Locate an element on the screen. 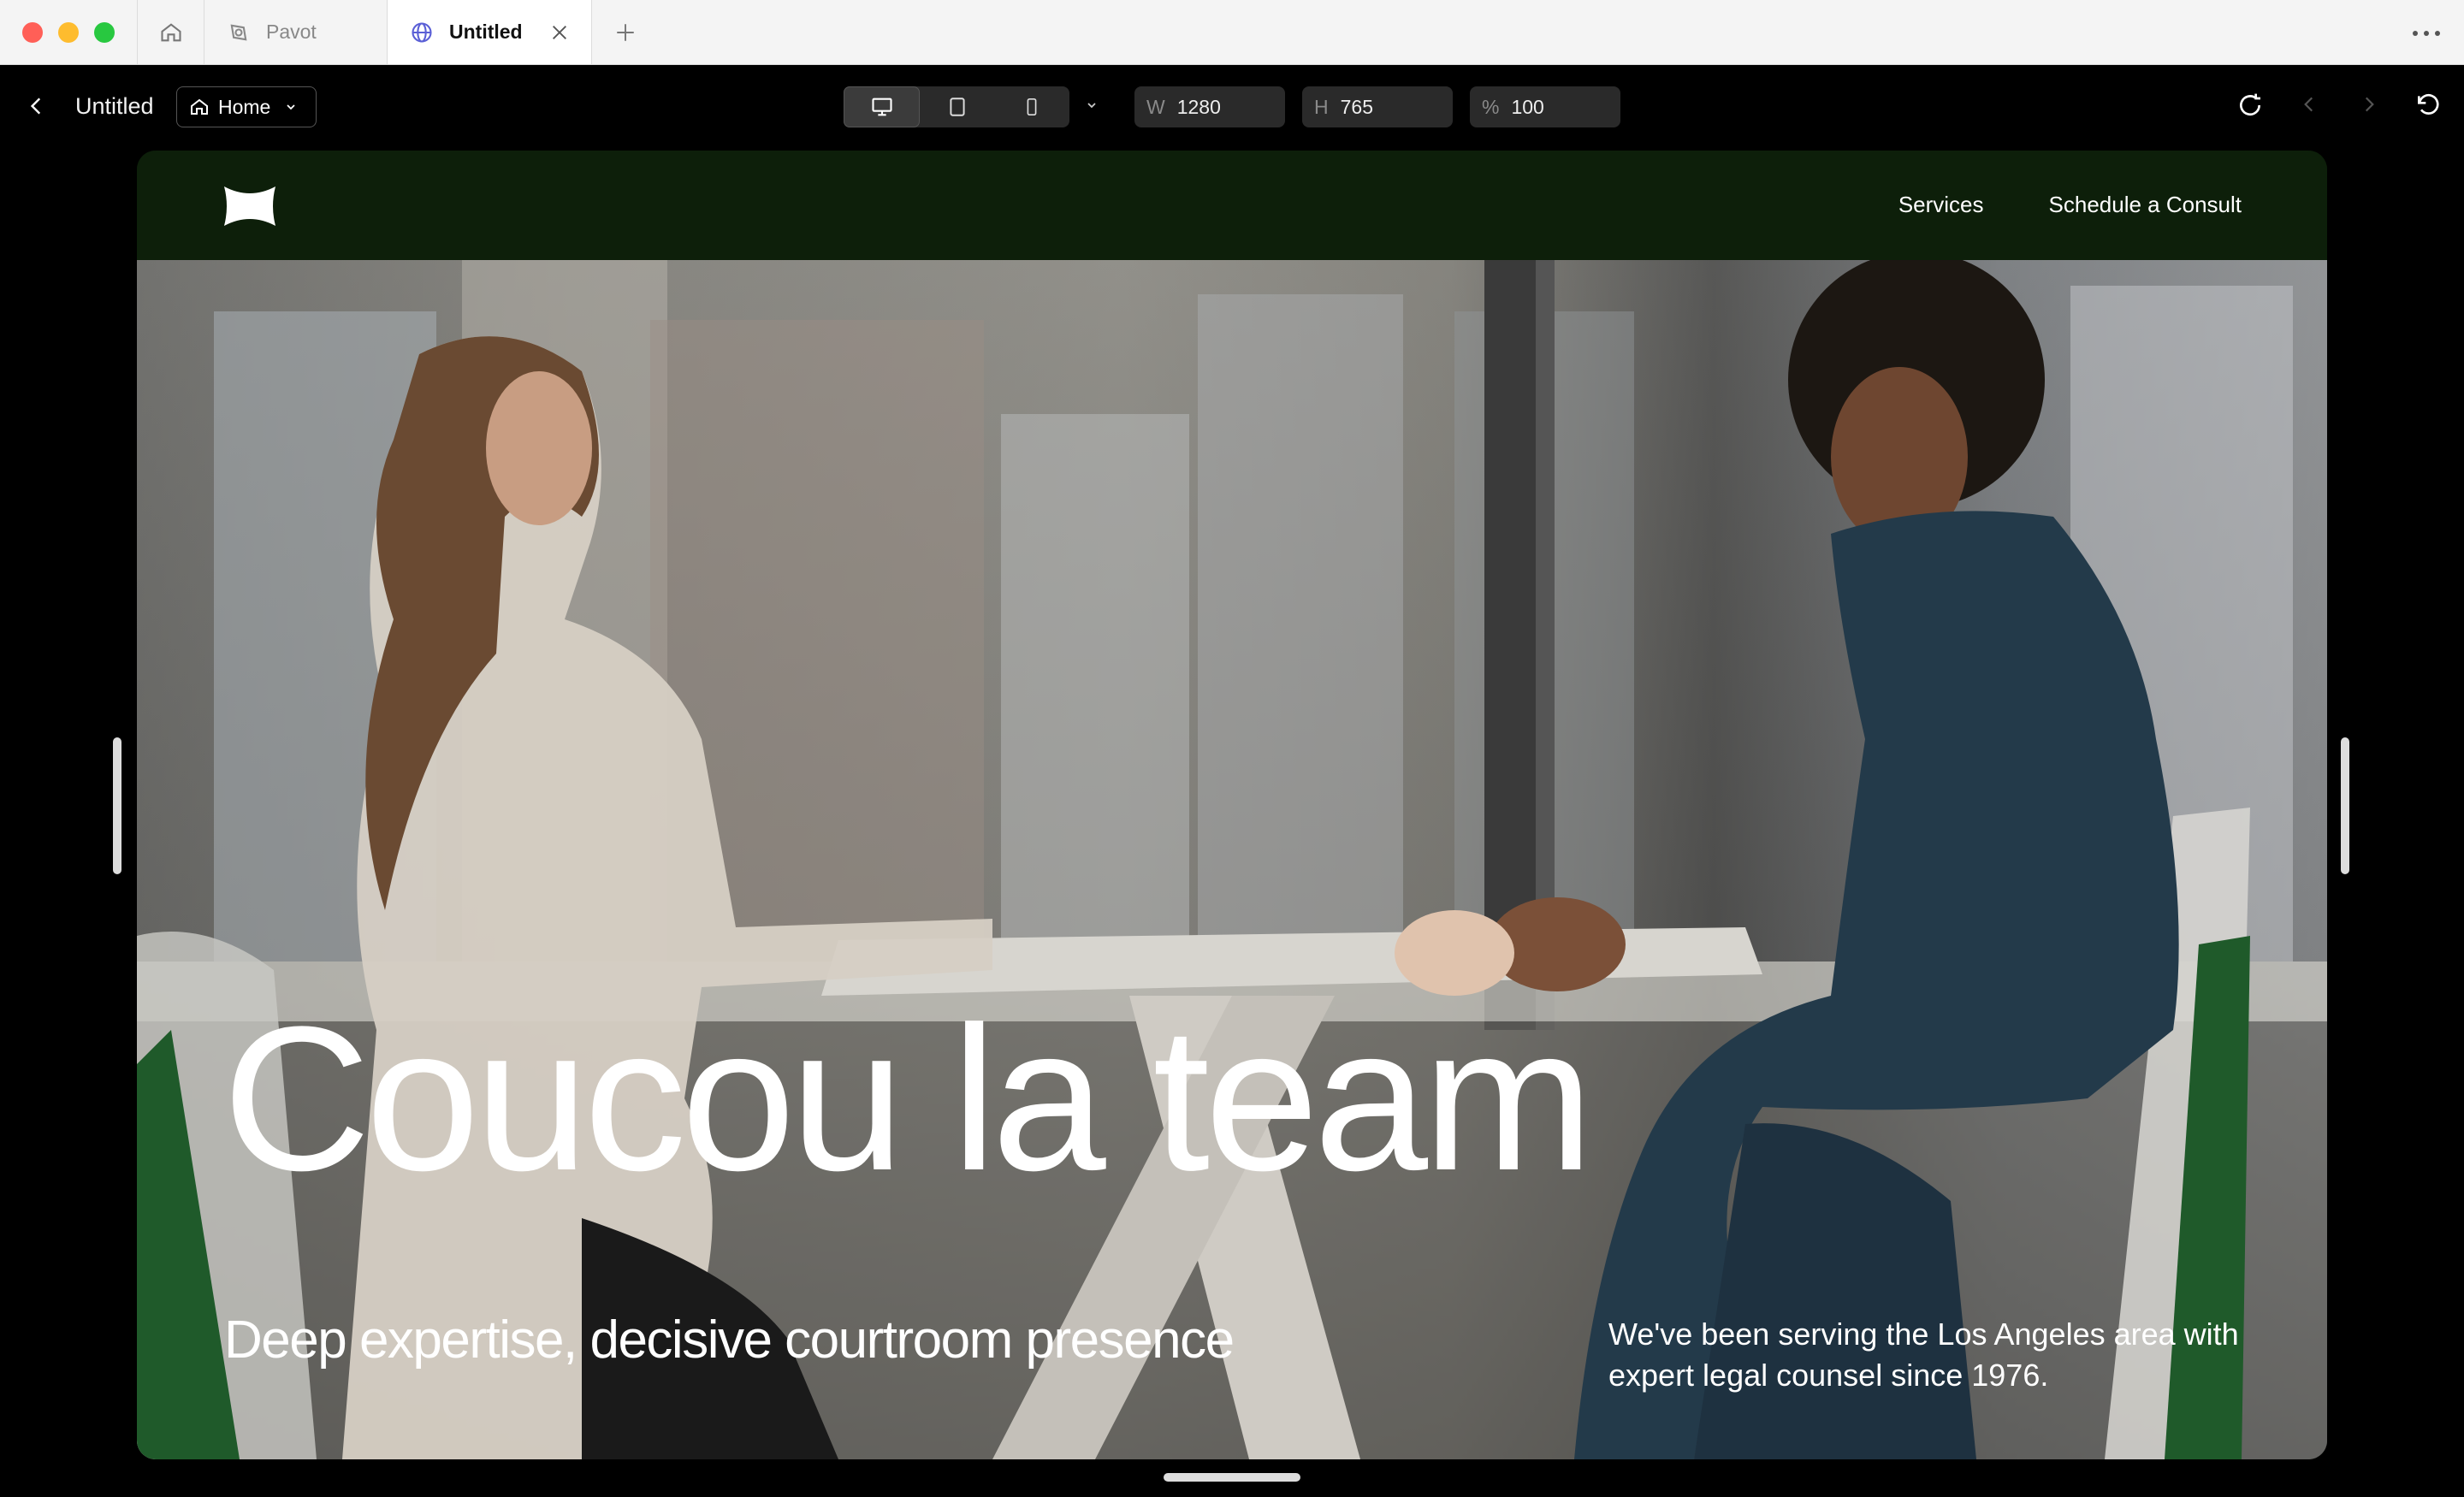 This screenshot has height=1497, width=2464. tablet-view-button is located at coordinates (957, 106).